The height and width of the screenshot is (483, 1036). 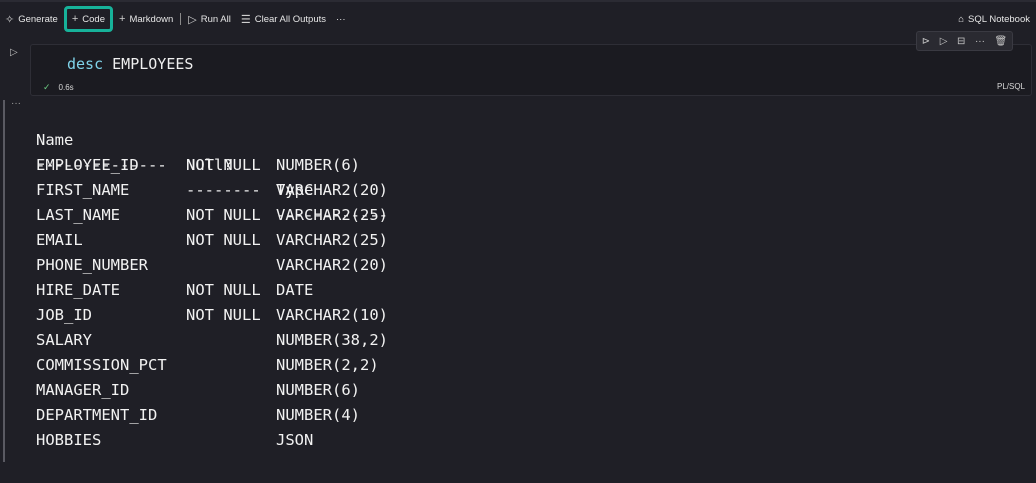 What do you see at coordinates (38, 19) in the screenshot?
I see `generate-label: Generate` at bounding box center [38, 19].